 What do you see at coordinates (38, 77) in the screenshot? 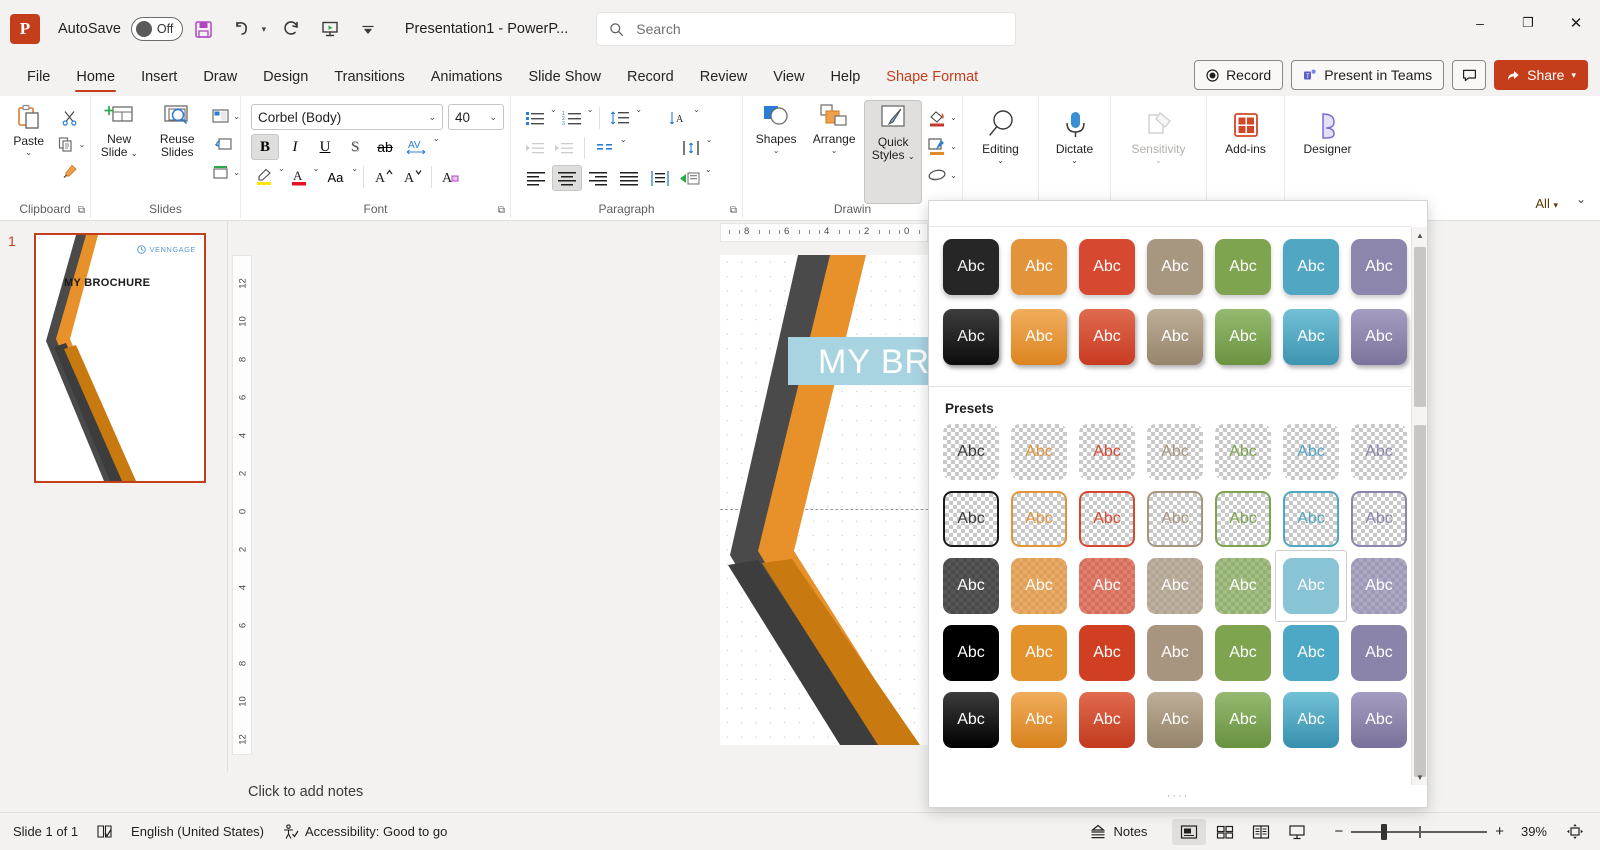
I see `tab-file: File` at bounding box center [38, 77].